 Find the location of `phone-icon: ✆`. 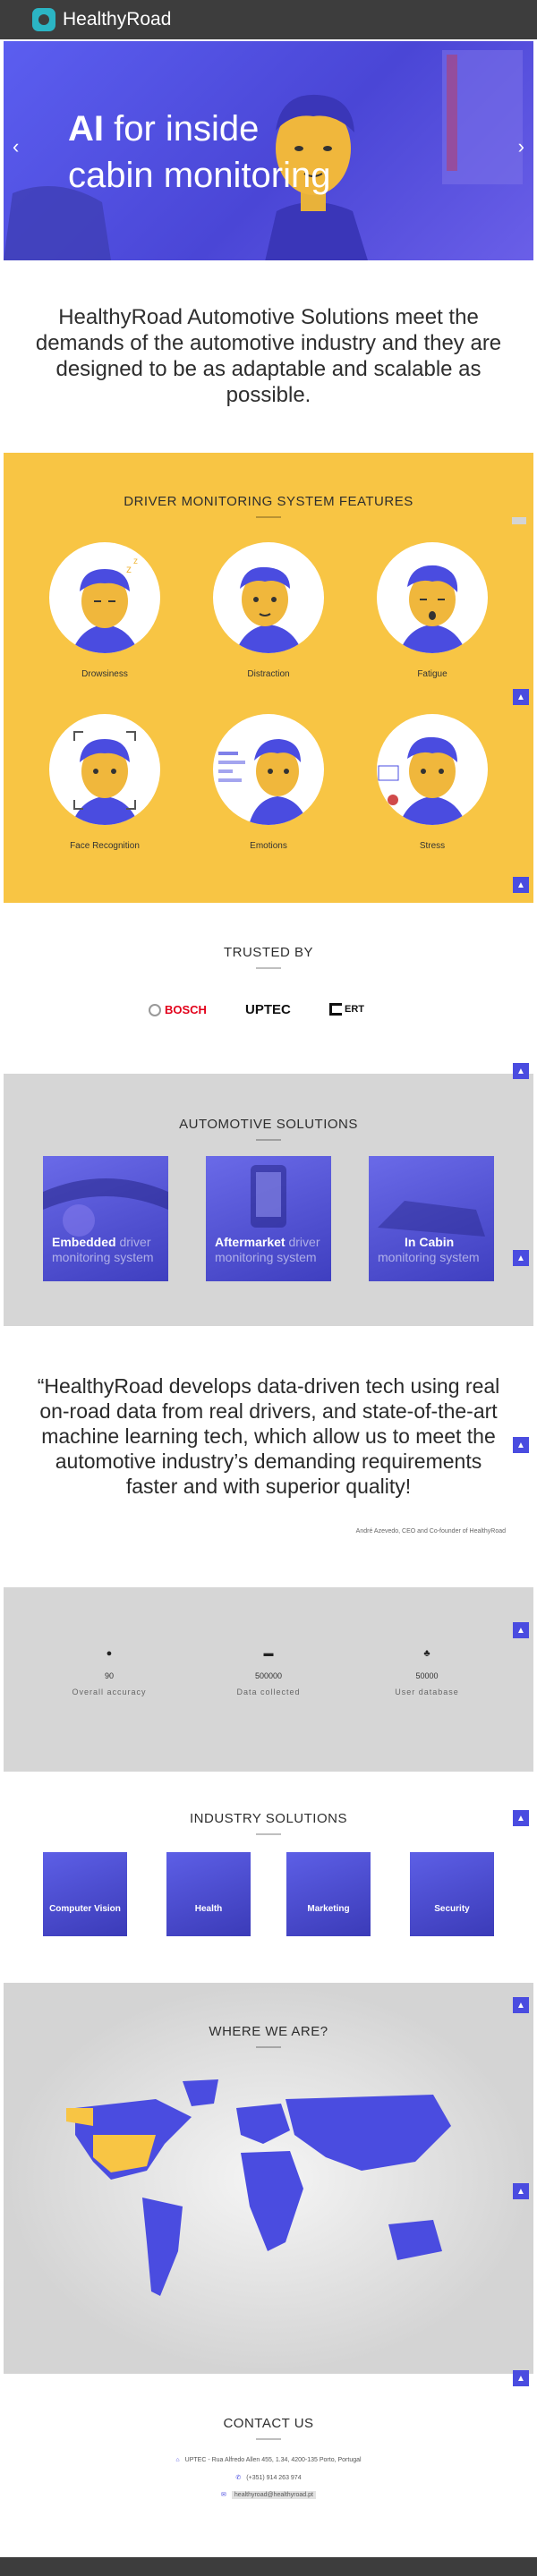

phone-icon: ✆ is located at coordinates (238, 2478).